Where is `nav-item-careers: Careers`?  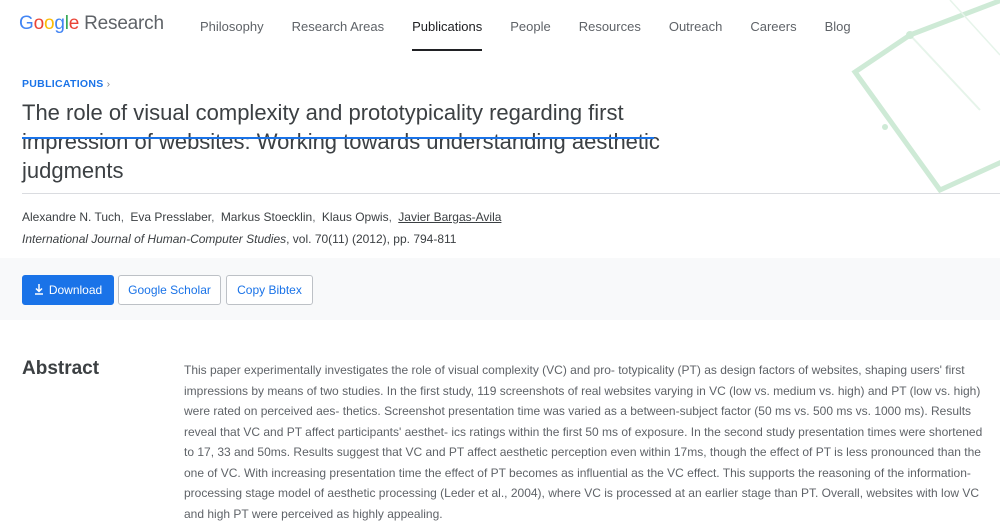
nav-item-careers: Careers is located at coordinates (773, 28).